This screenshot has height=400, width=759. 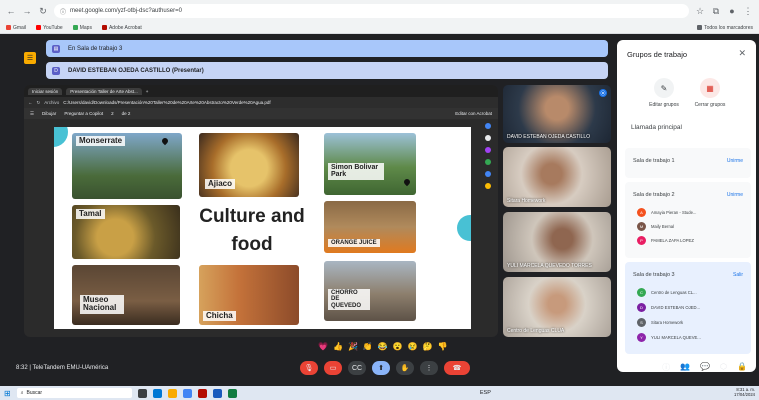 What do you see at coordinates (557, 177) in the screenshot?
I see `participant-tile: Sitara Homework` at bounding box center [557, 177].